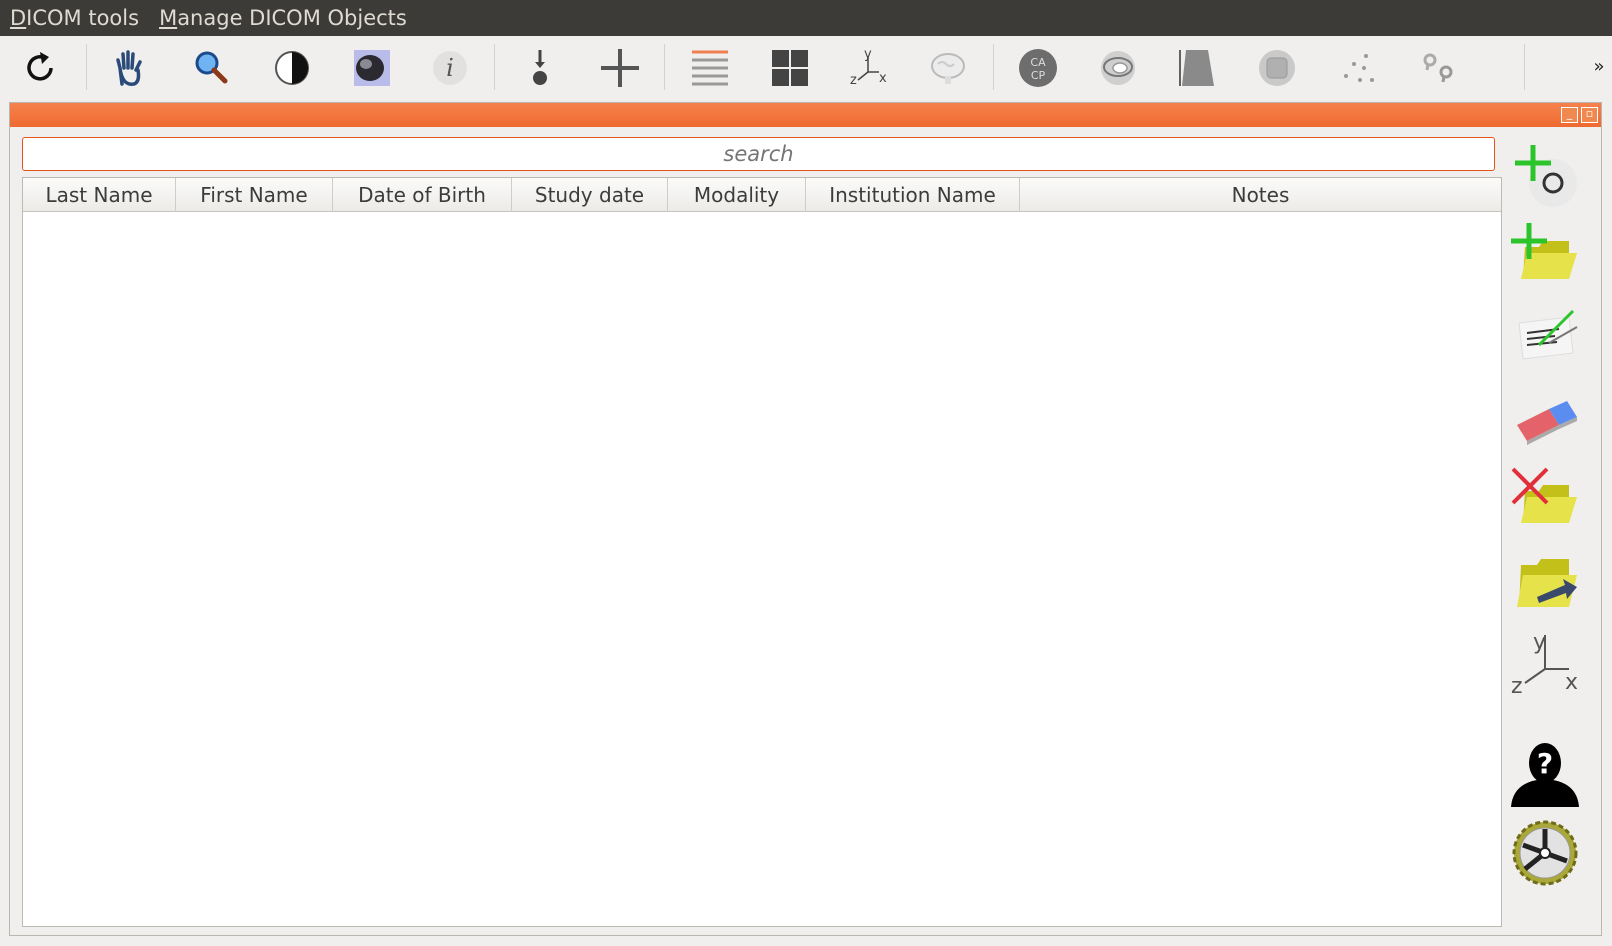 Image resolution: width=1612 pixels, height=946 pixels. I want to click on rounded-square-icon, so click(1277, 68).